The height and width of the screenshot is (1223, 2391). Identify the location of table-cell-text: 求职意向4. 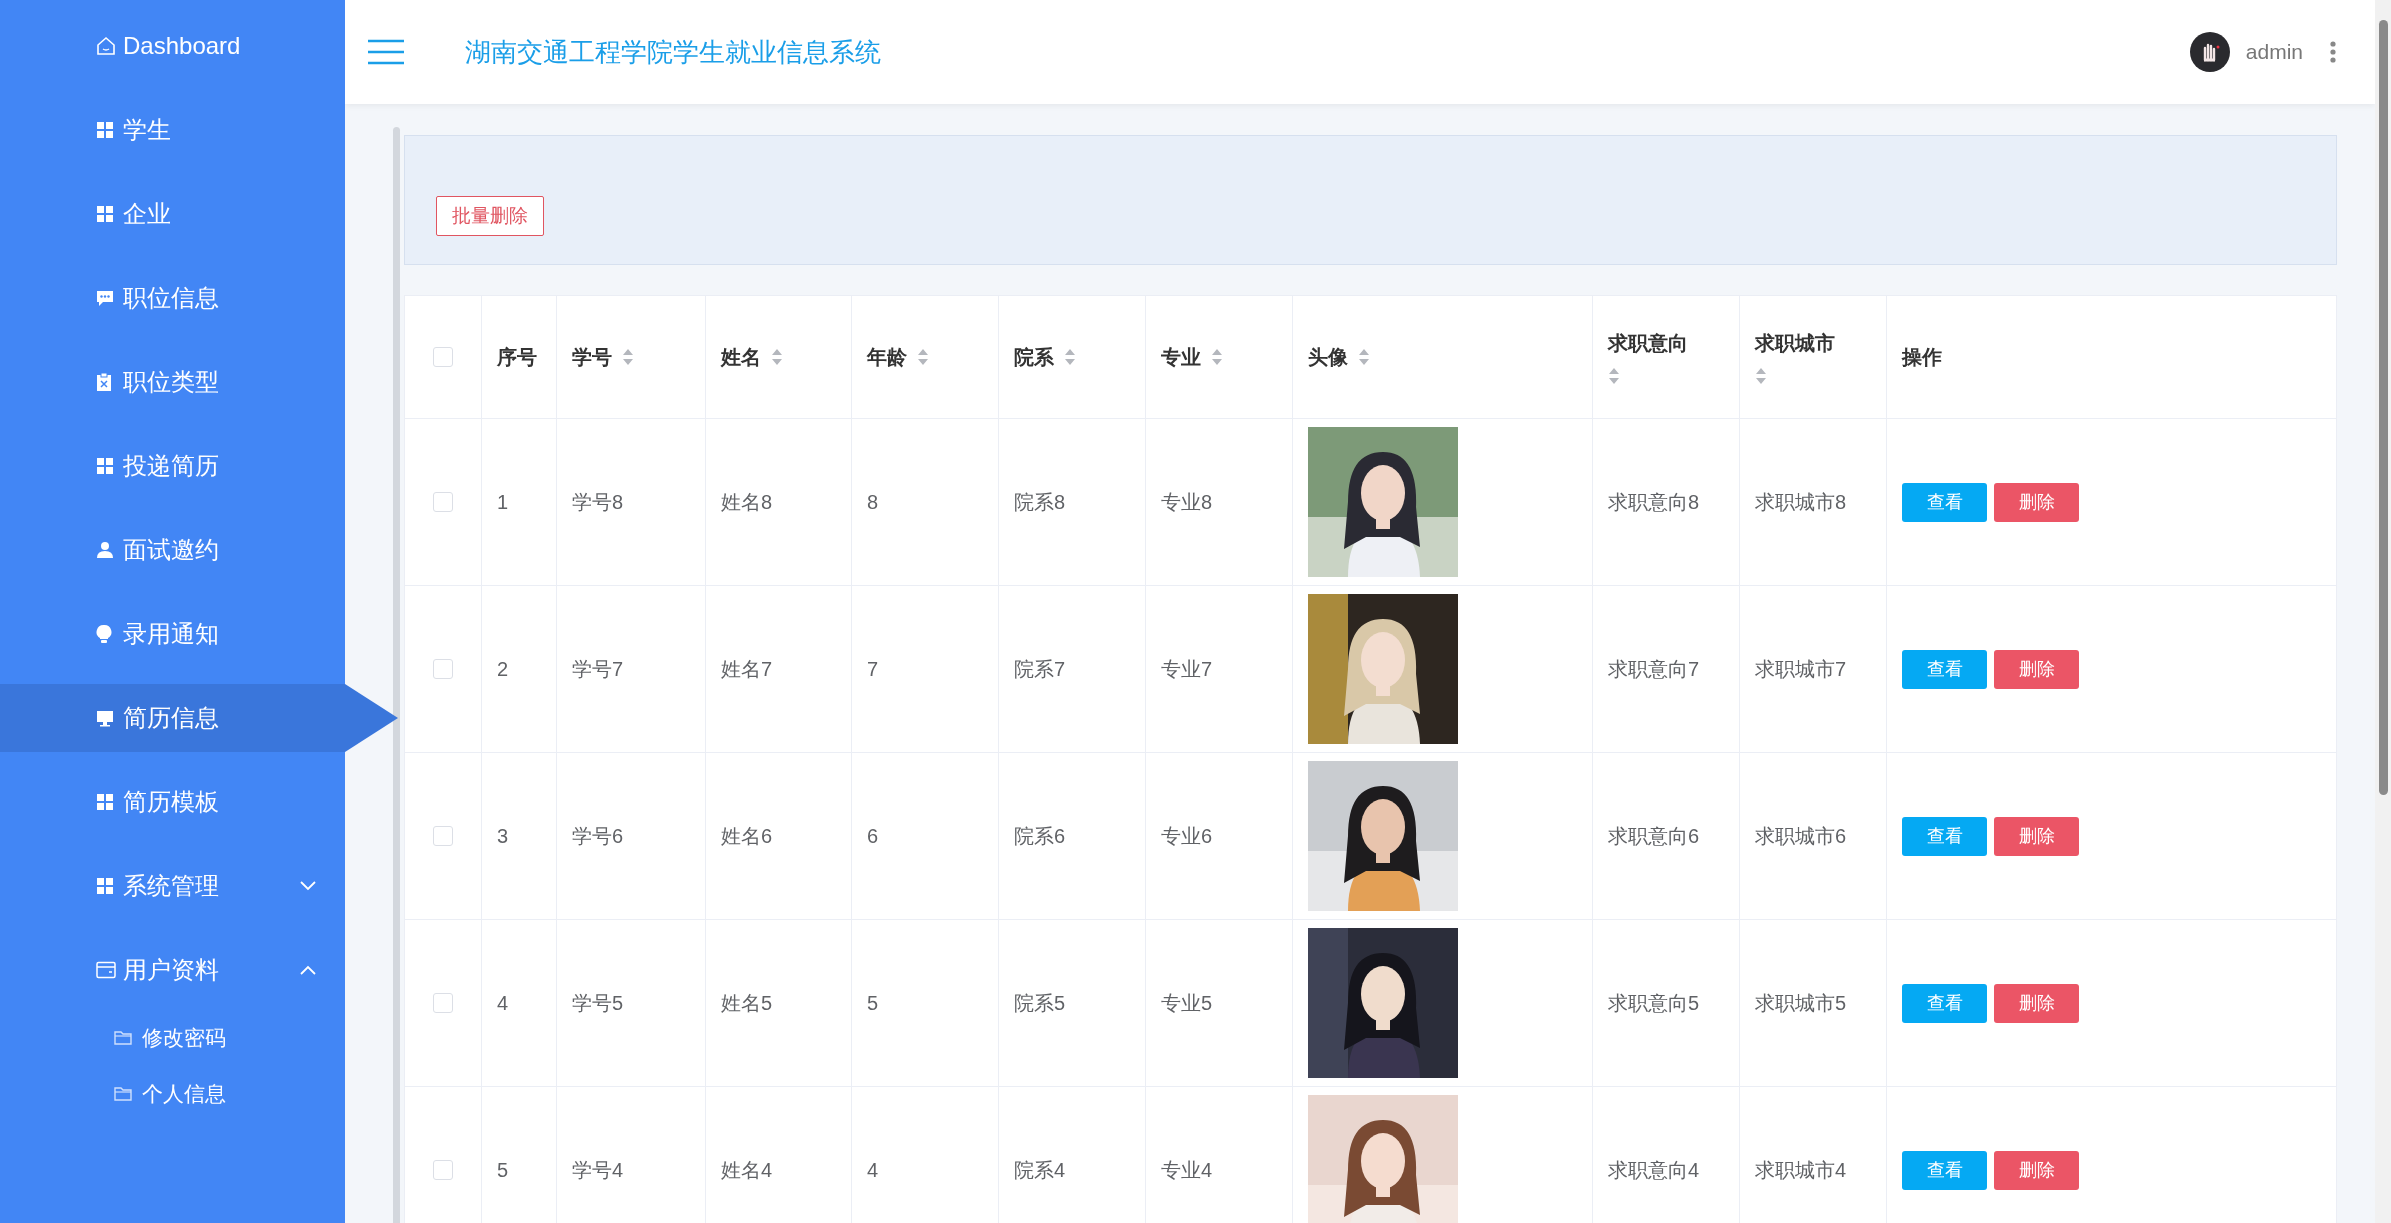
(1654, 1170).